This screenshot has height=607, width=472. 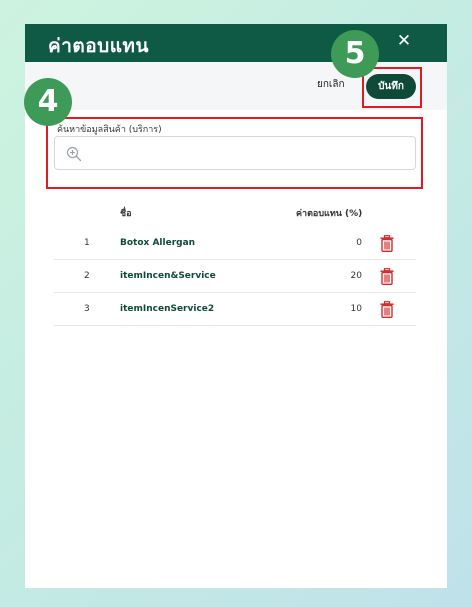 I want to click on row-index: 1, so click(x=87, y=243).